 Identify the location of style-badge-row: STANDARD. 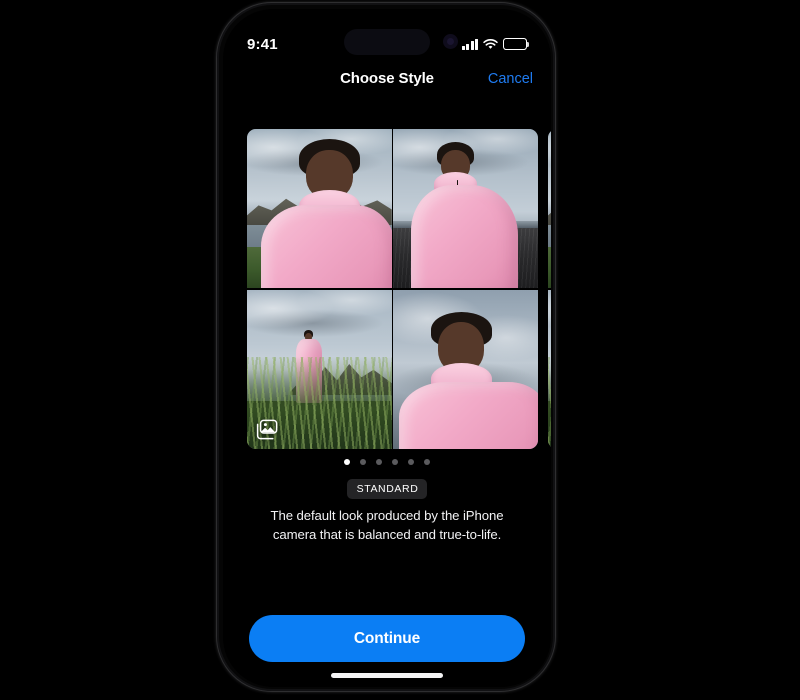
(387, 489).